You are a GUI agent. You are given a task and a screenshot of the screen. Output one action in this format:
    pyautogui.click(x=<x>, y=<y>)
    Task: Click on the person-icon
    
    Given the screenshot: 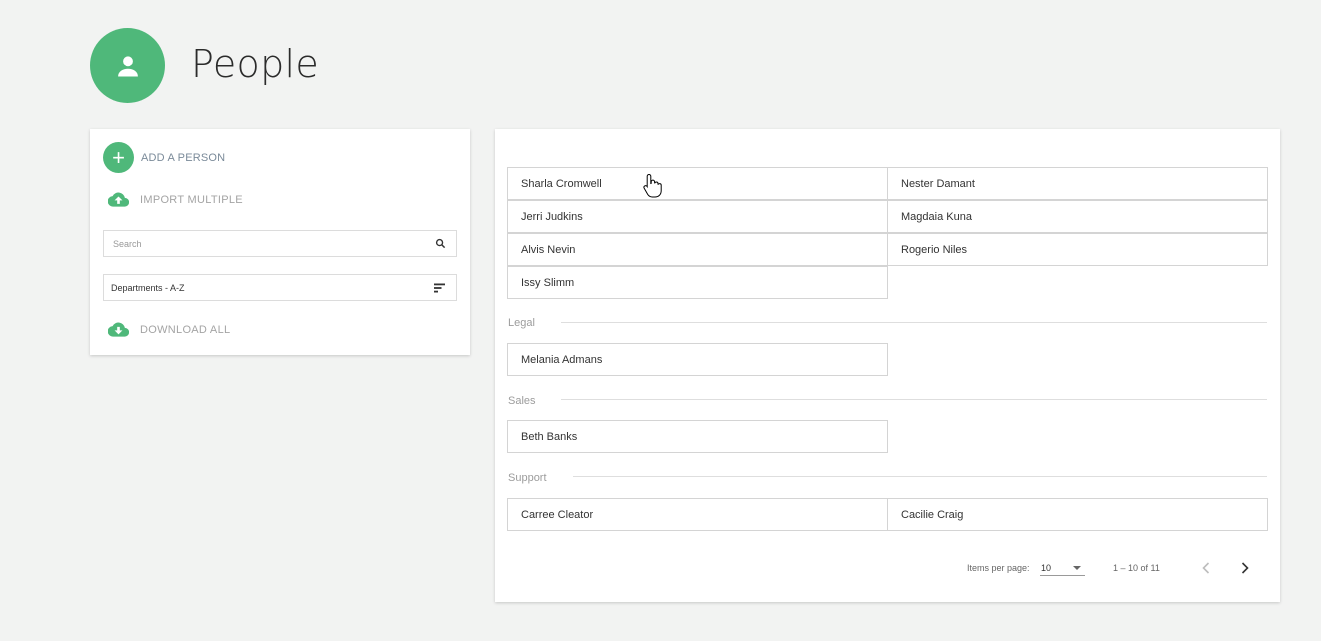 What is the action you would take?
    pyautogui.click(x=127, y=65)
    